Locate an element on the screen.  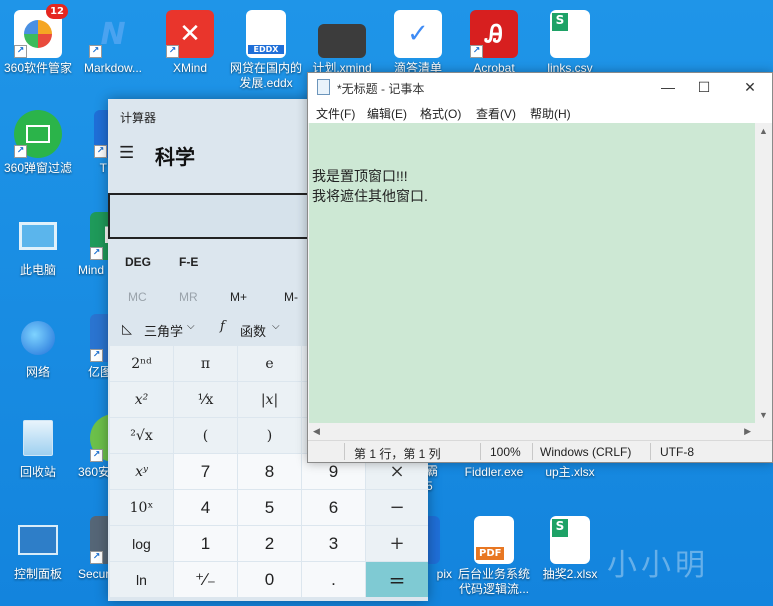
desktop-icon-popup-filter: ↗ 360弹窗过滤 is located at coordinates (38, 141).